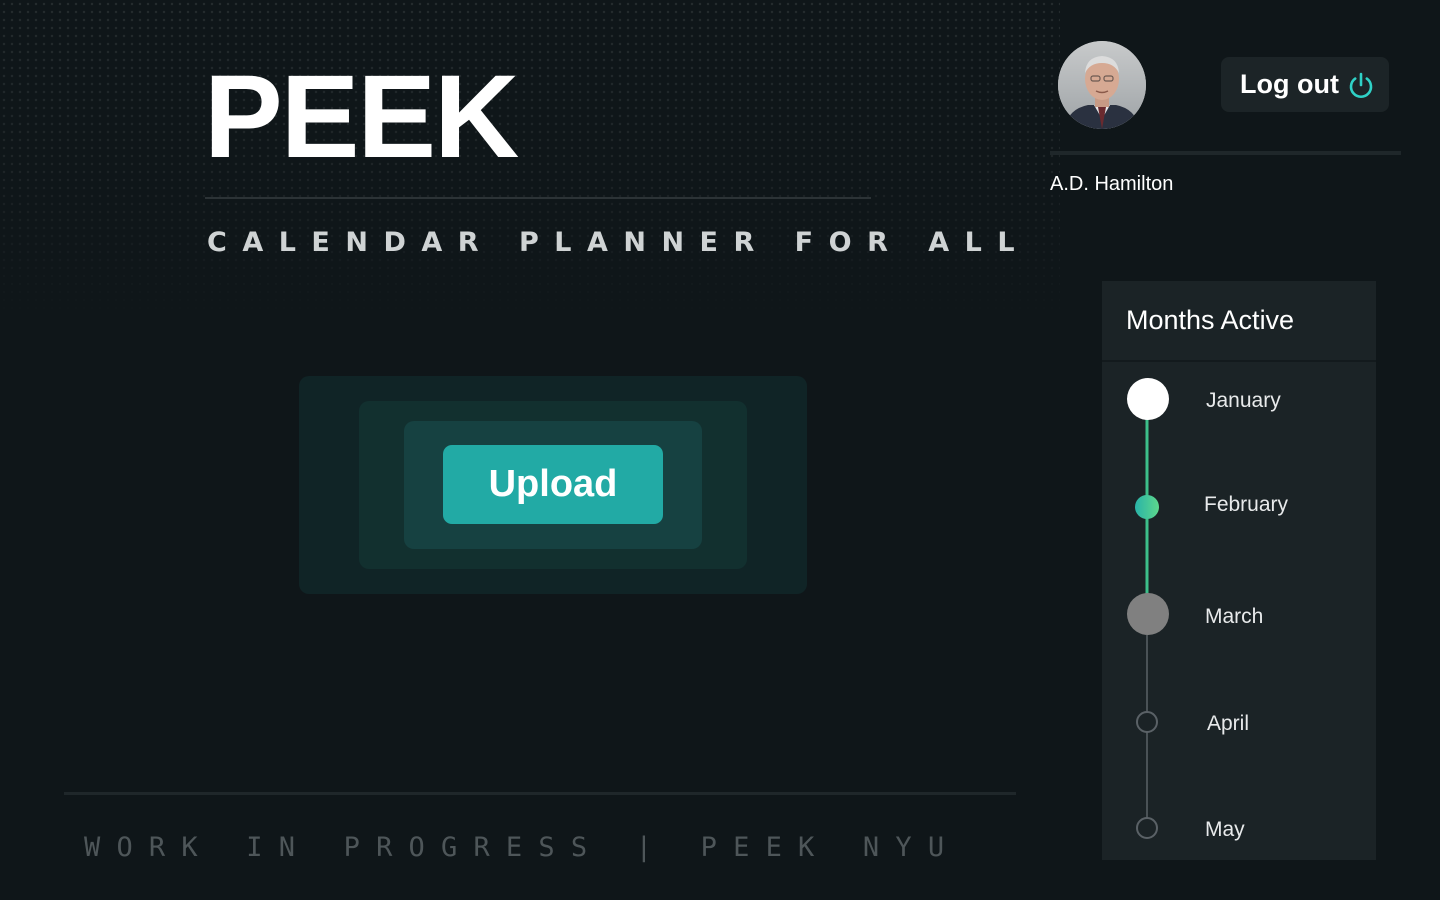 Image resolution: width=1440 pixels, height=900 pixels. What do you see at coordinates (538, 198) in the screenshot?
I see `title-divider` at bounding box center [538, 198].